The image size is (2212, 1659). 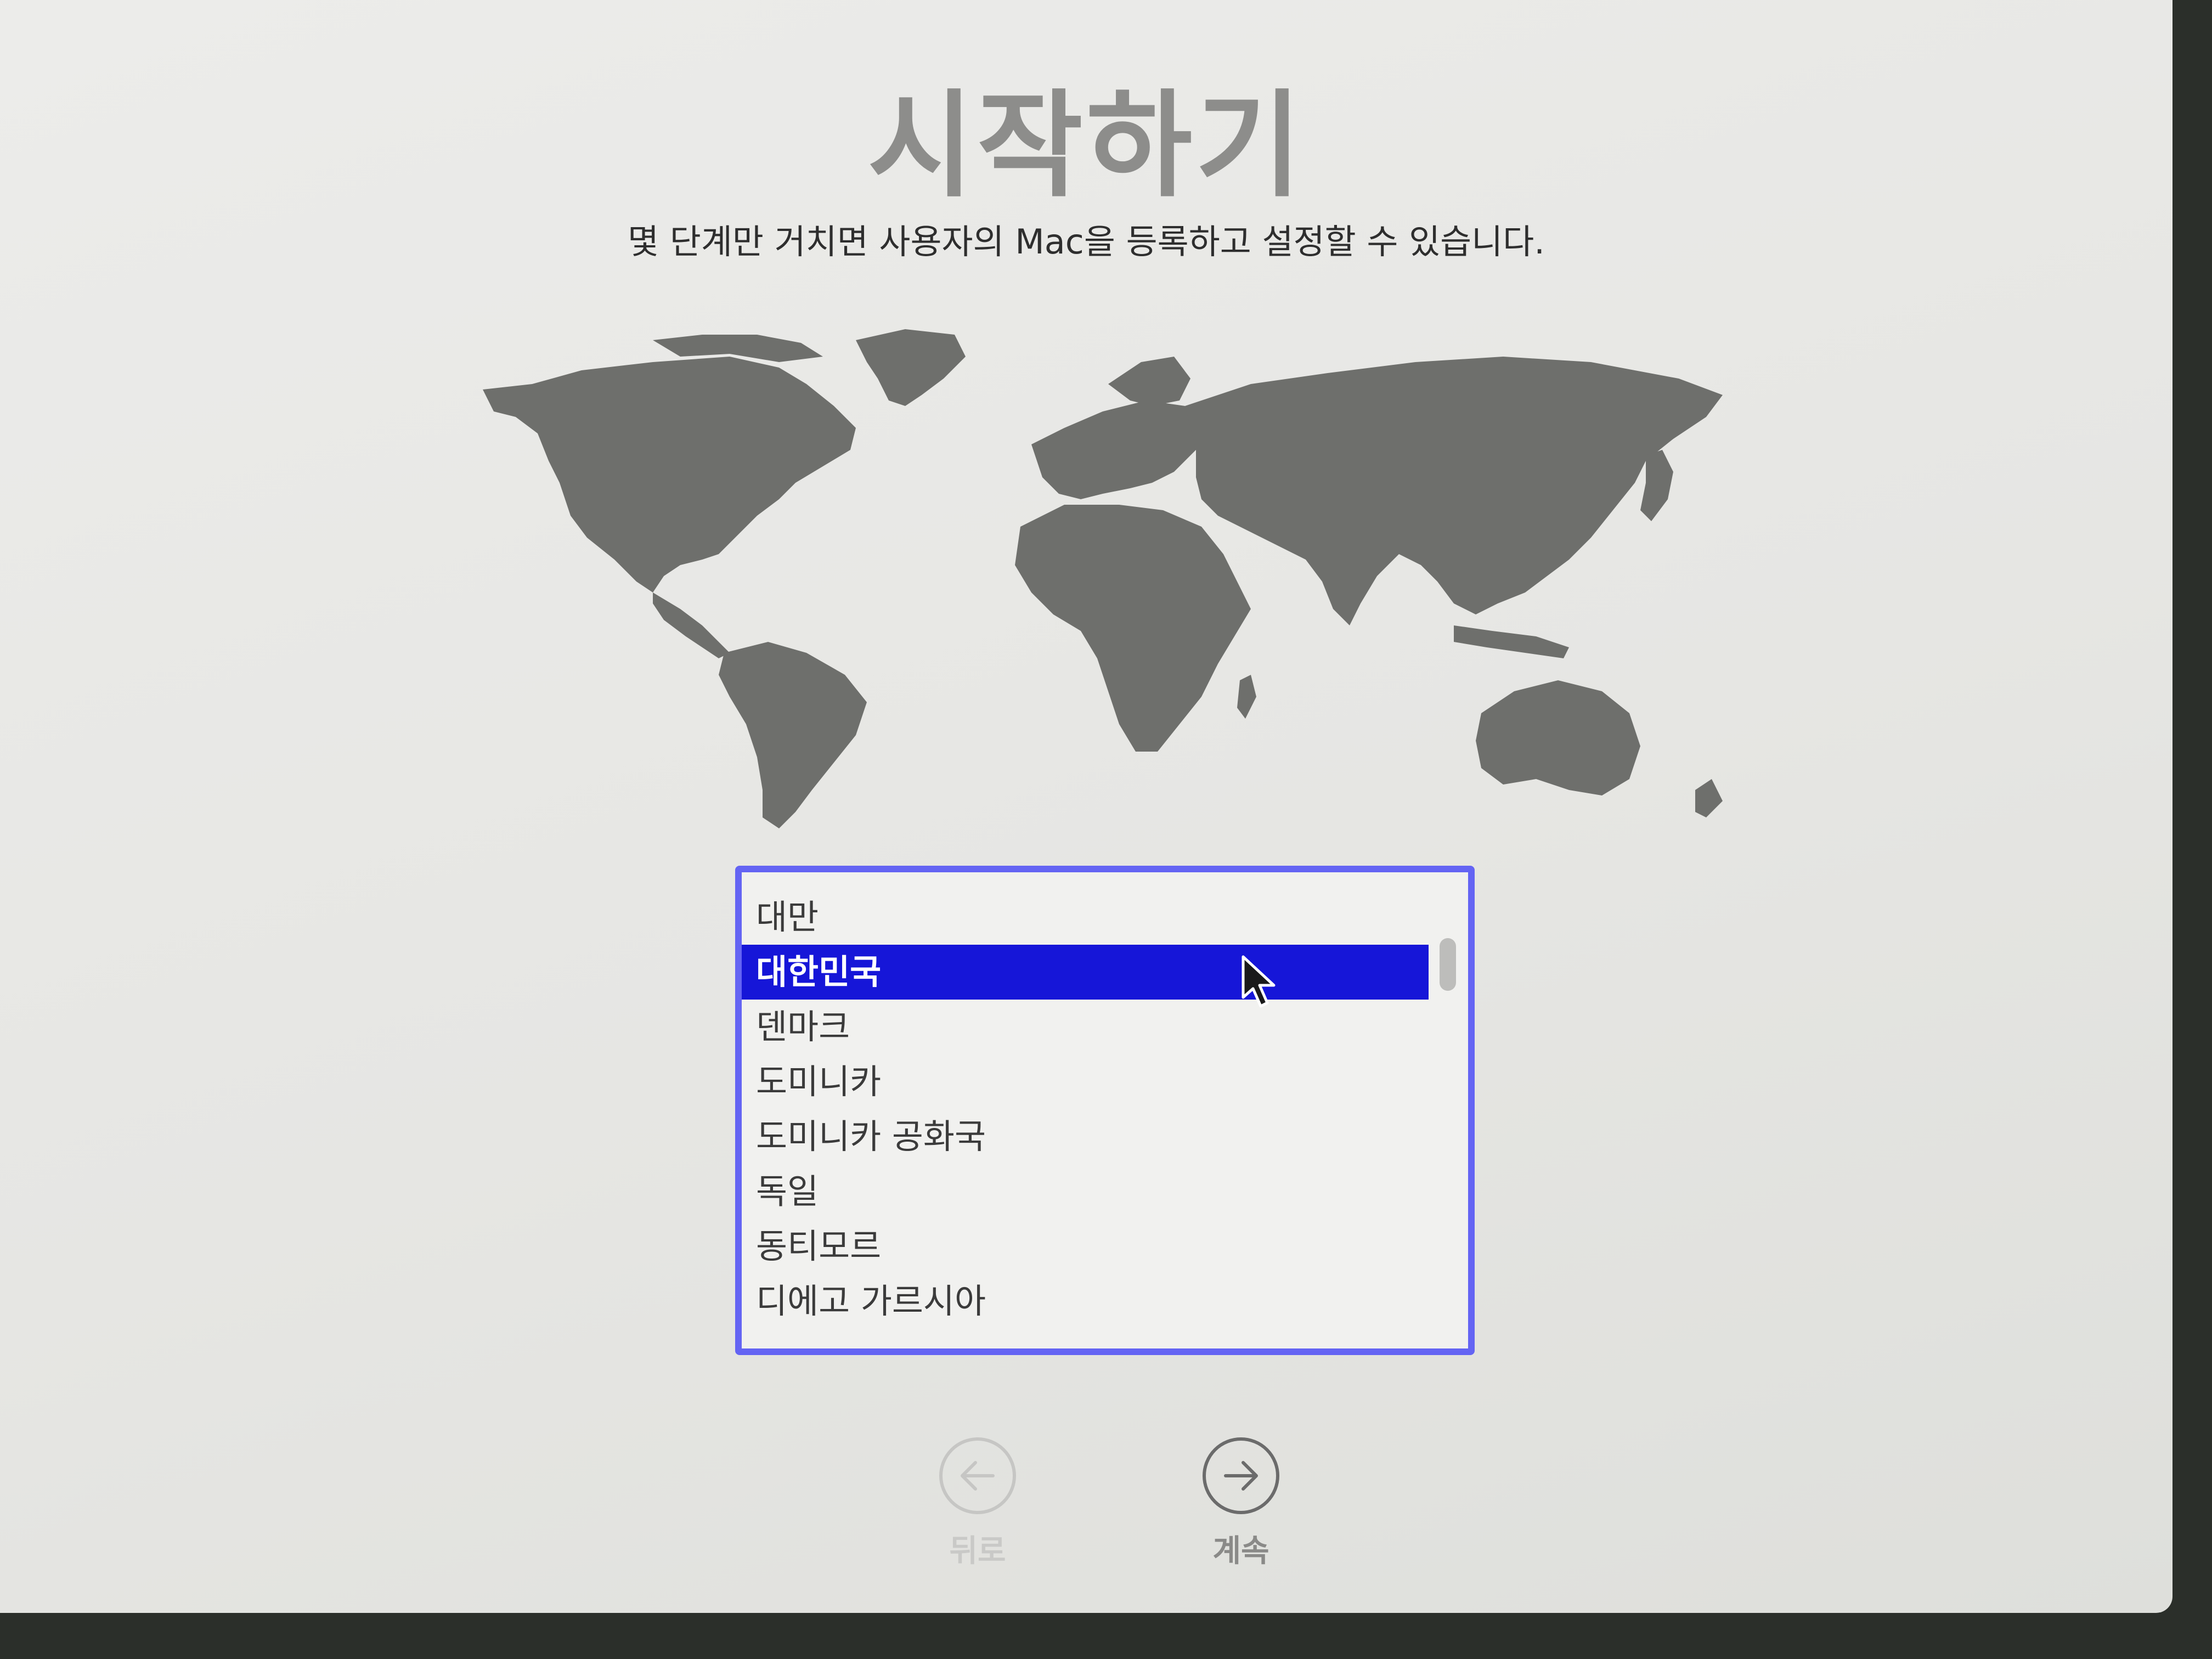 What do you see at coordinates (670, 474) in the screenshot?
I see `map-north-america` at bounding box center [670, 474].